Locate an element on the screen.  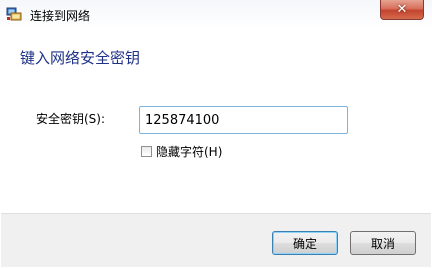
hide-characters-label: 隐藏字符(H) is located at coordinates (189, 151).